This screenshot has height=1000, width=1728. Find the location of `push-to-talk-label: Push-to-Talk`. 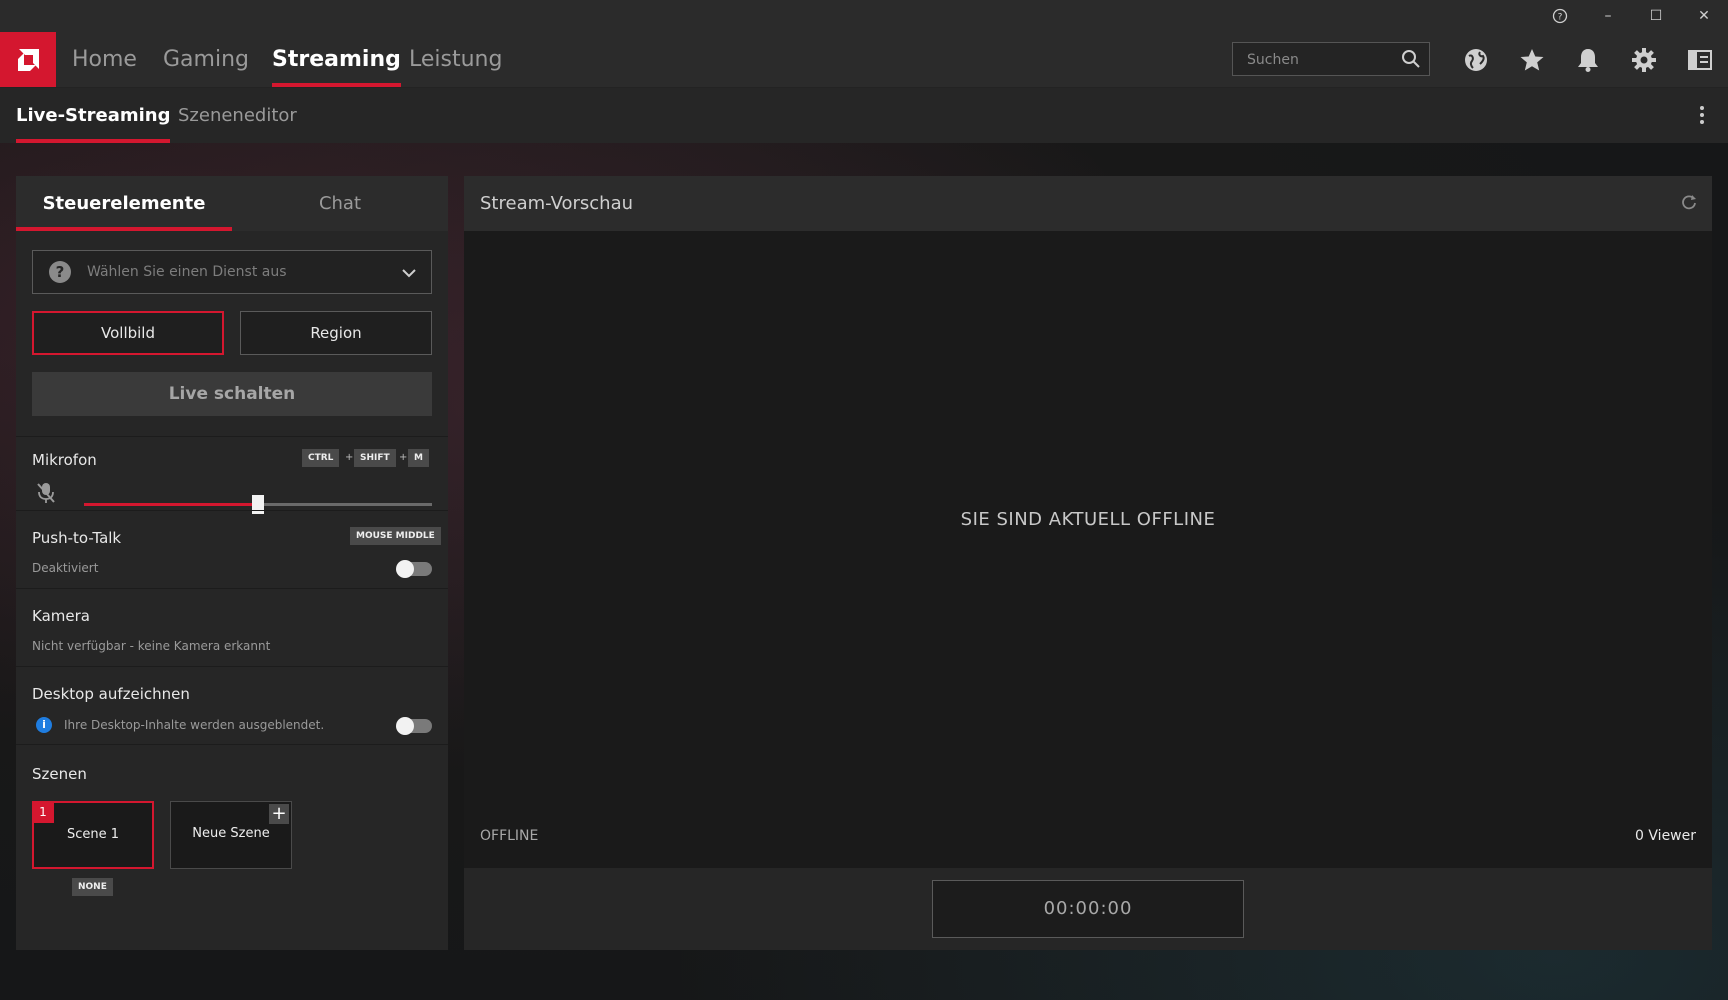

push-to-talk-label: Push-to-Talk is located at coordinates (77, 538).